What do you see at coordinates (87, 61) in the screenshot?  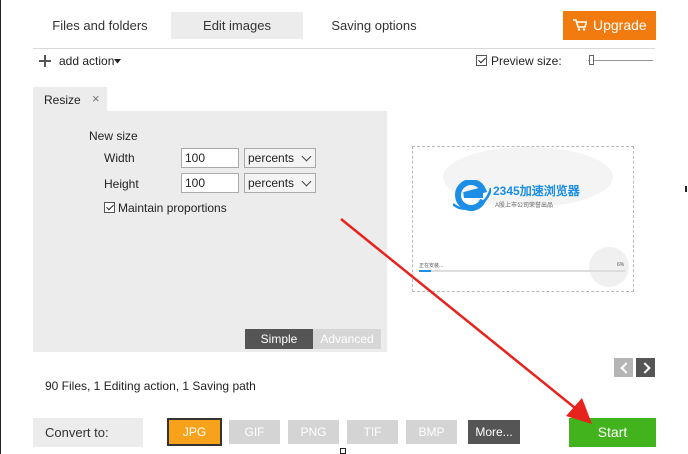 I see `add-action-label: add action` at bounding box center [87, 61].